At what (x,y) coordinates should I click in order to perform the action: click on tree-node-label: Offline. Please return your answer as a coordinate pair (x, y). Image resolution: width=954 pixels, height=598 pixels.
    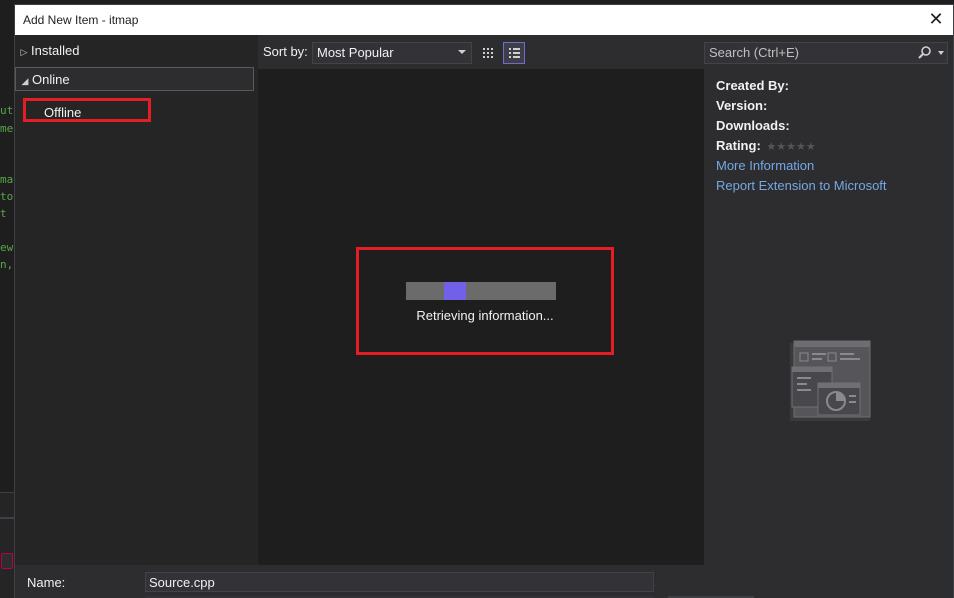
    Looking at the image, I should click on (63, 112).